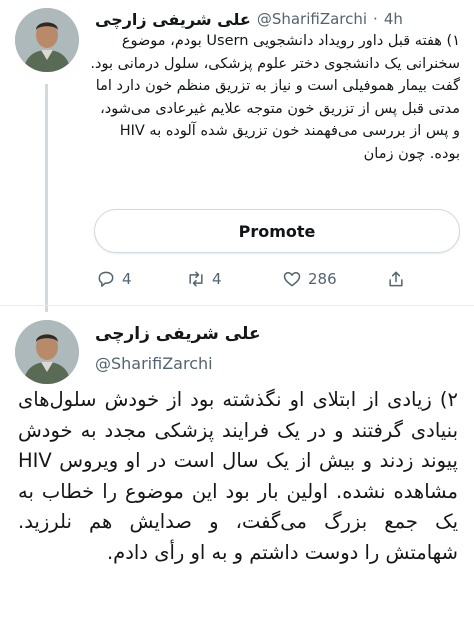  I want to click on like-icon, so click(292, 279).